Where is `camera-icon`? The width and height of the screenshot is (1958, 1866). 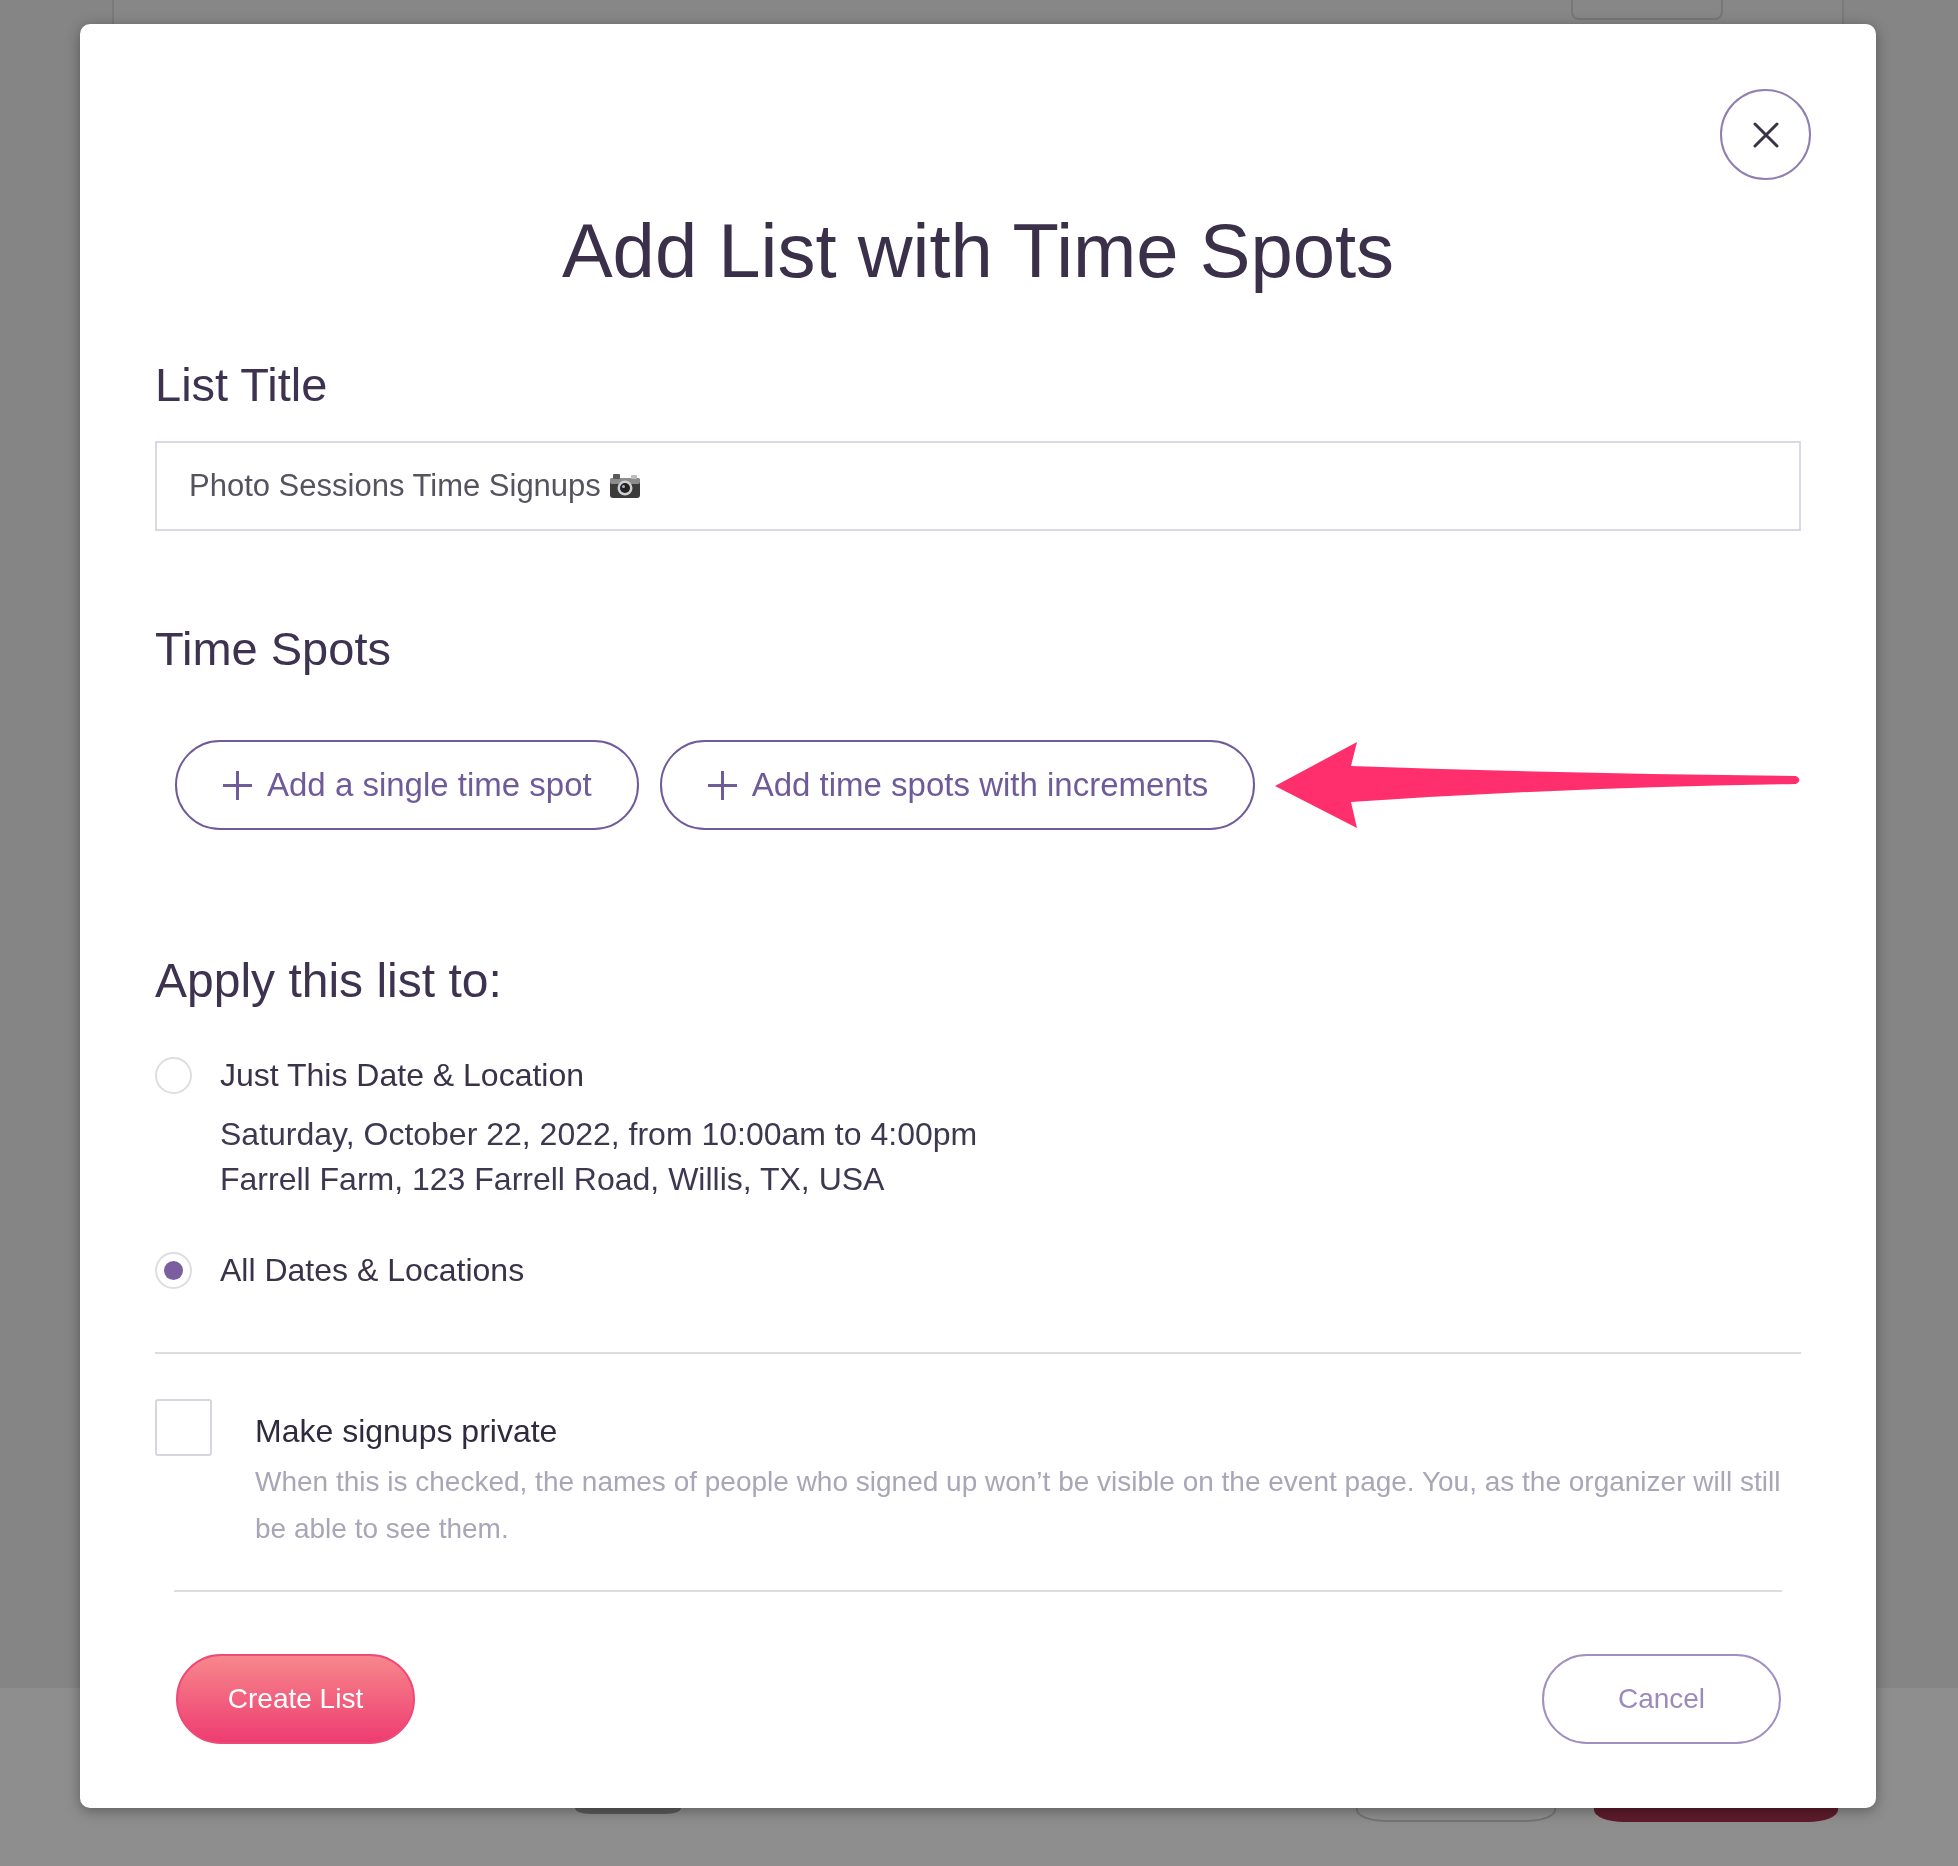 camera-icon is located at coordinates (624, 486).